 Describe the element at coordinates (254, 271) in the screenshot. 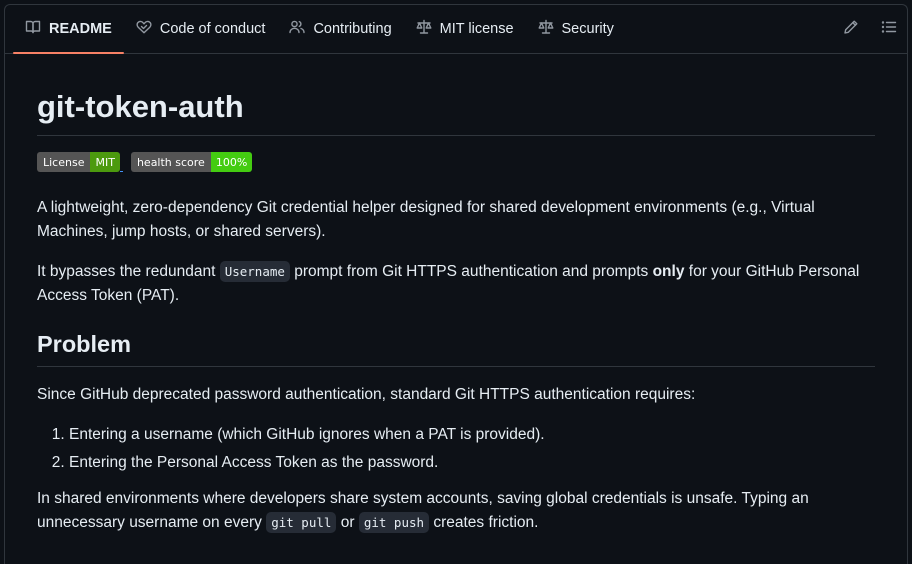

I see `inline-code-username: Username` at that location.